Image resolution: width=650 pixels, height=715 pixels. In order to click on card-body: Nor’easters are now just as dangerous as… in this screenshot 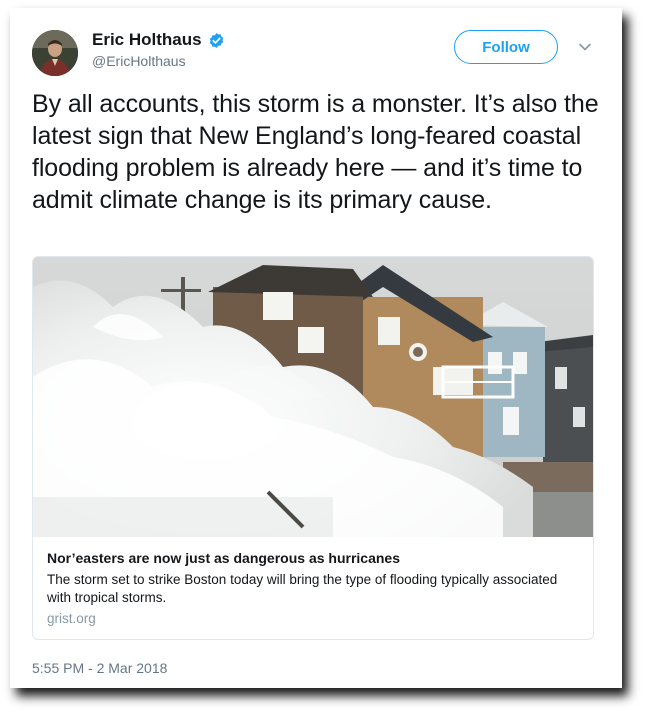, I will do `click(313, 581)`.